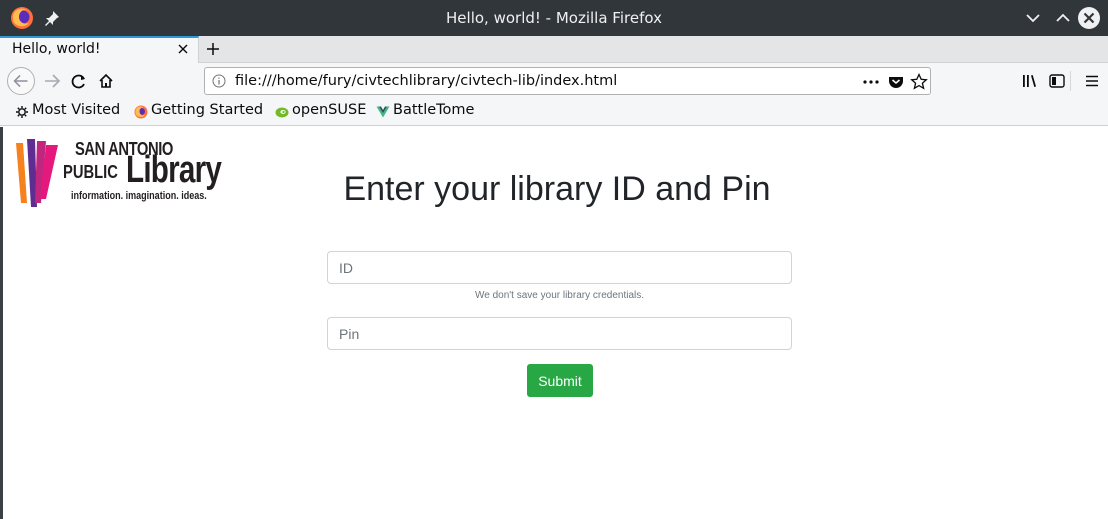  What do you see at coordinates (141, 112) in the screenshot?
I see `firefox-icon` at bounding box center [141, 112].